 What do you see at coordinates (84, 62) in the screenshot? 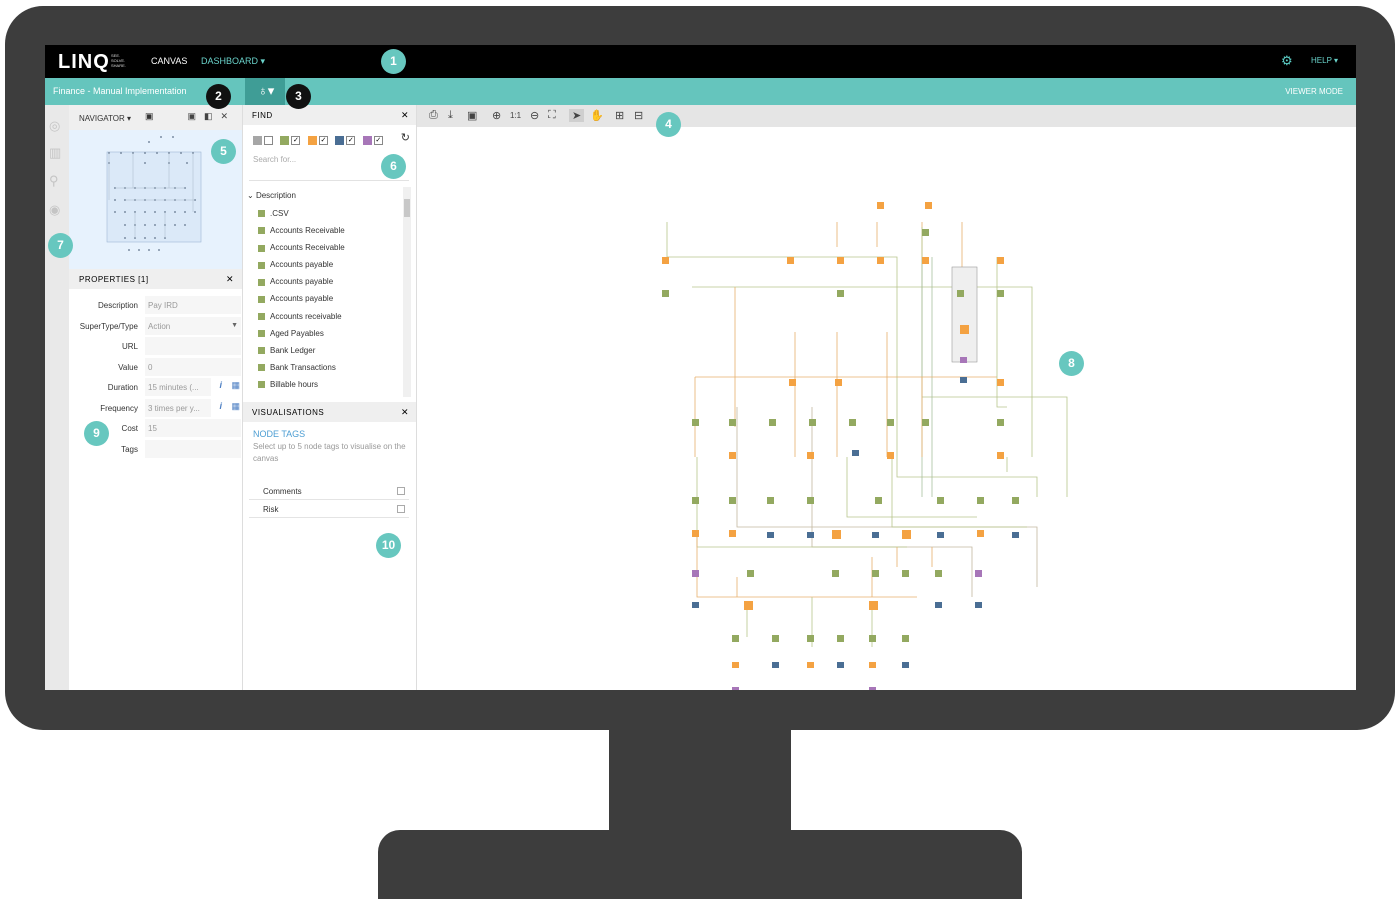
I see `app-logo: LINQ` at bounding box center [84, 62].